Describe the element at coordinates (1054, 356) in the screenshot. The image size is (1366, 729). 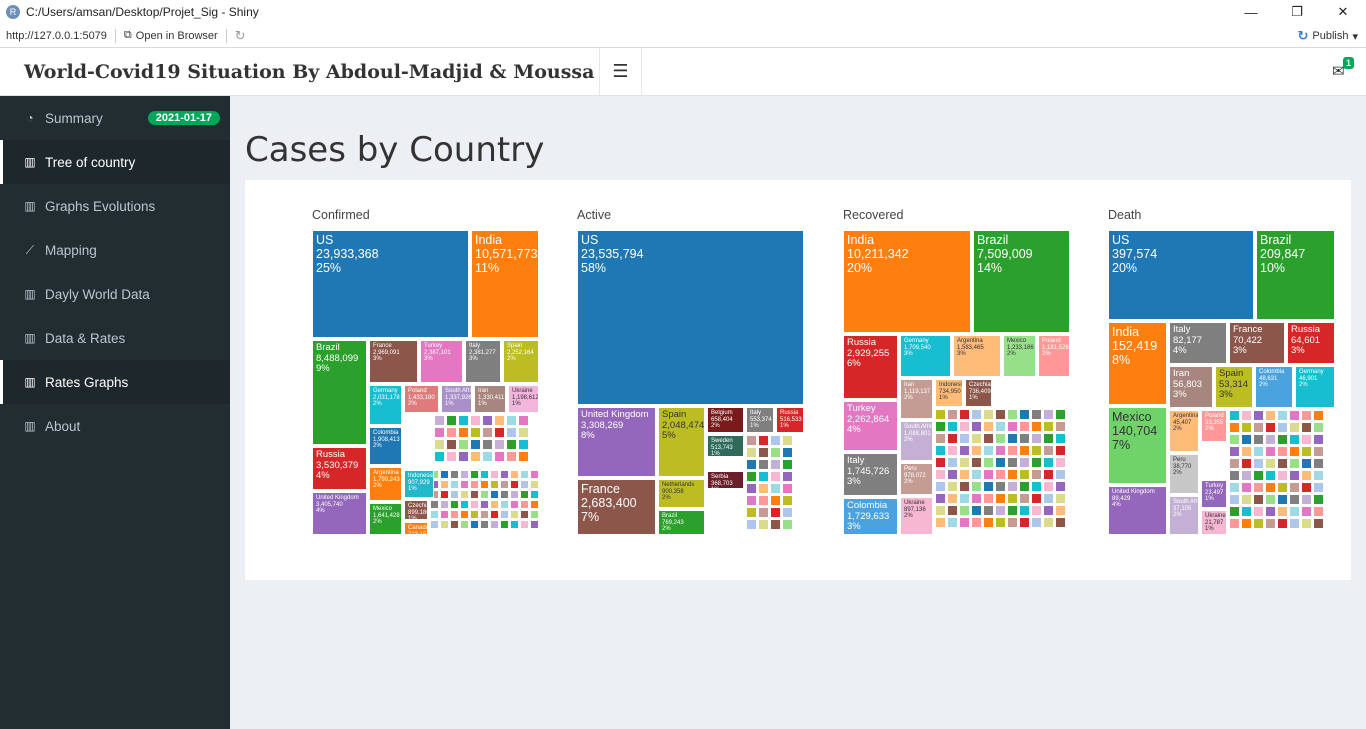
I see `treemap-tile: Poland 1,181,526 2%` at that location.